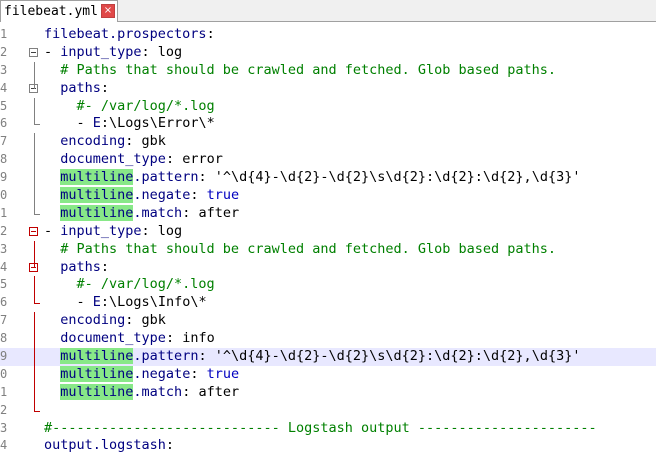 This screenshot has width=656, height=458. What do you see at coordinates (328, 410) in the screenshot?
I see `code-line: 2` at bounding box center [328, 410].